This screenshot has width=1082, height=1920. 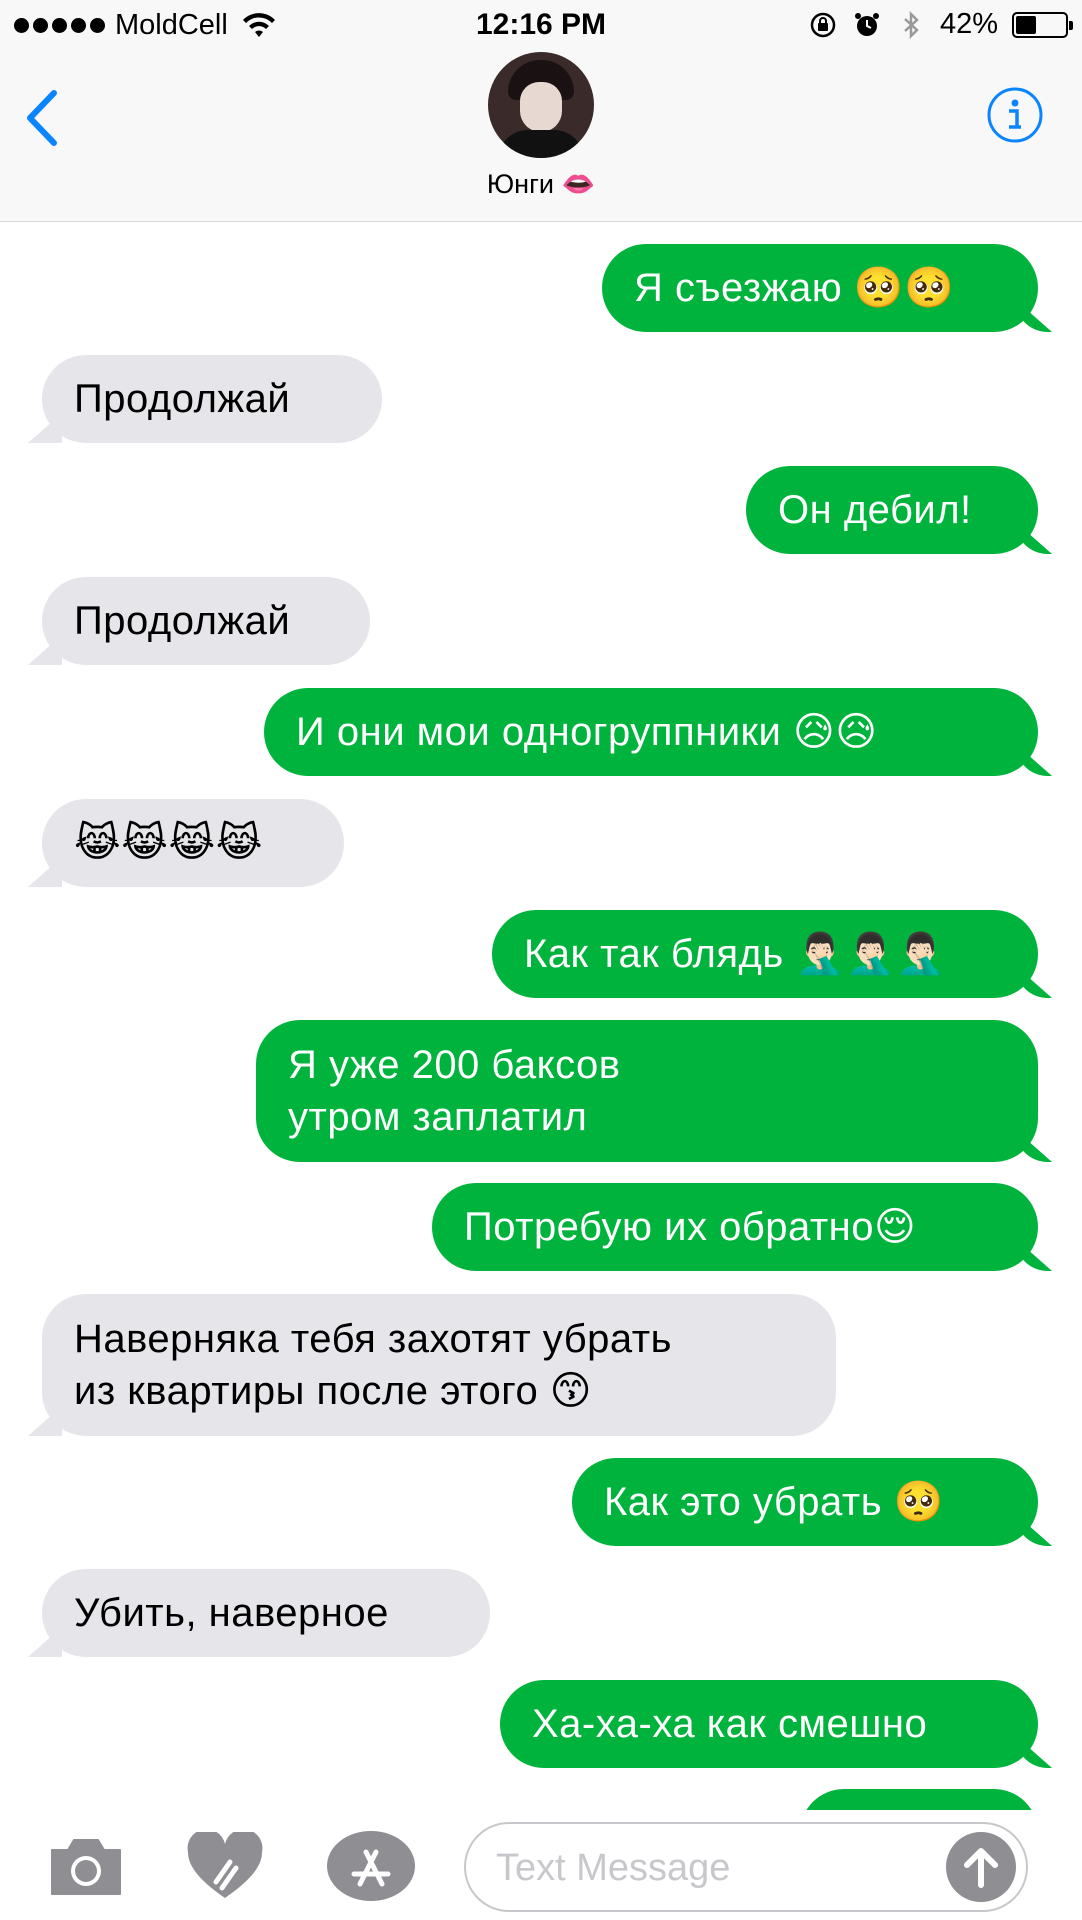 I want to click on status-right: 42%, so click(x=940, y=24).